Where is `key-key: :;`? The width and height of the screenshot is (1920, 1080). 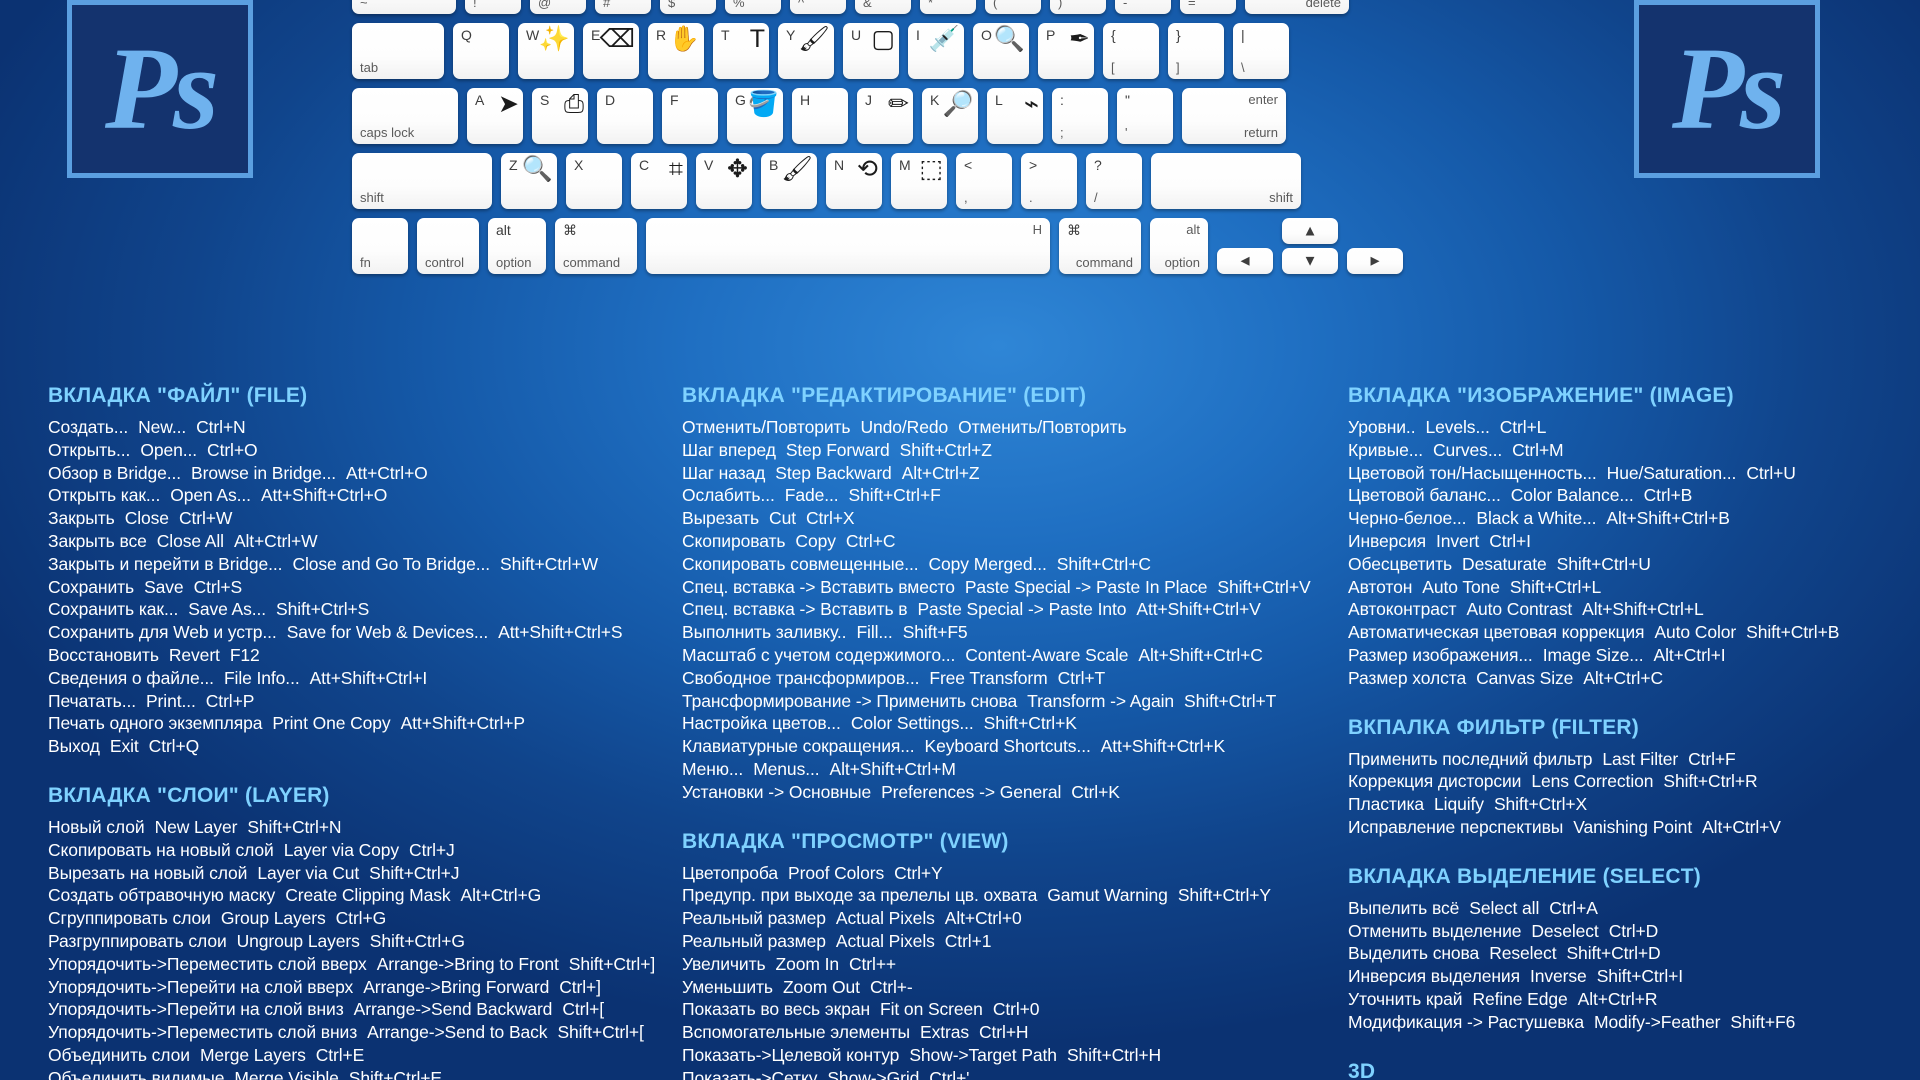 key-key: :; is located at coordinates (1080, 116).